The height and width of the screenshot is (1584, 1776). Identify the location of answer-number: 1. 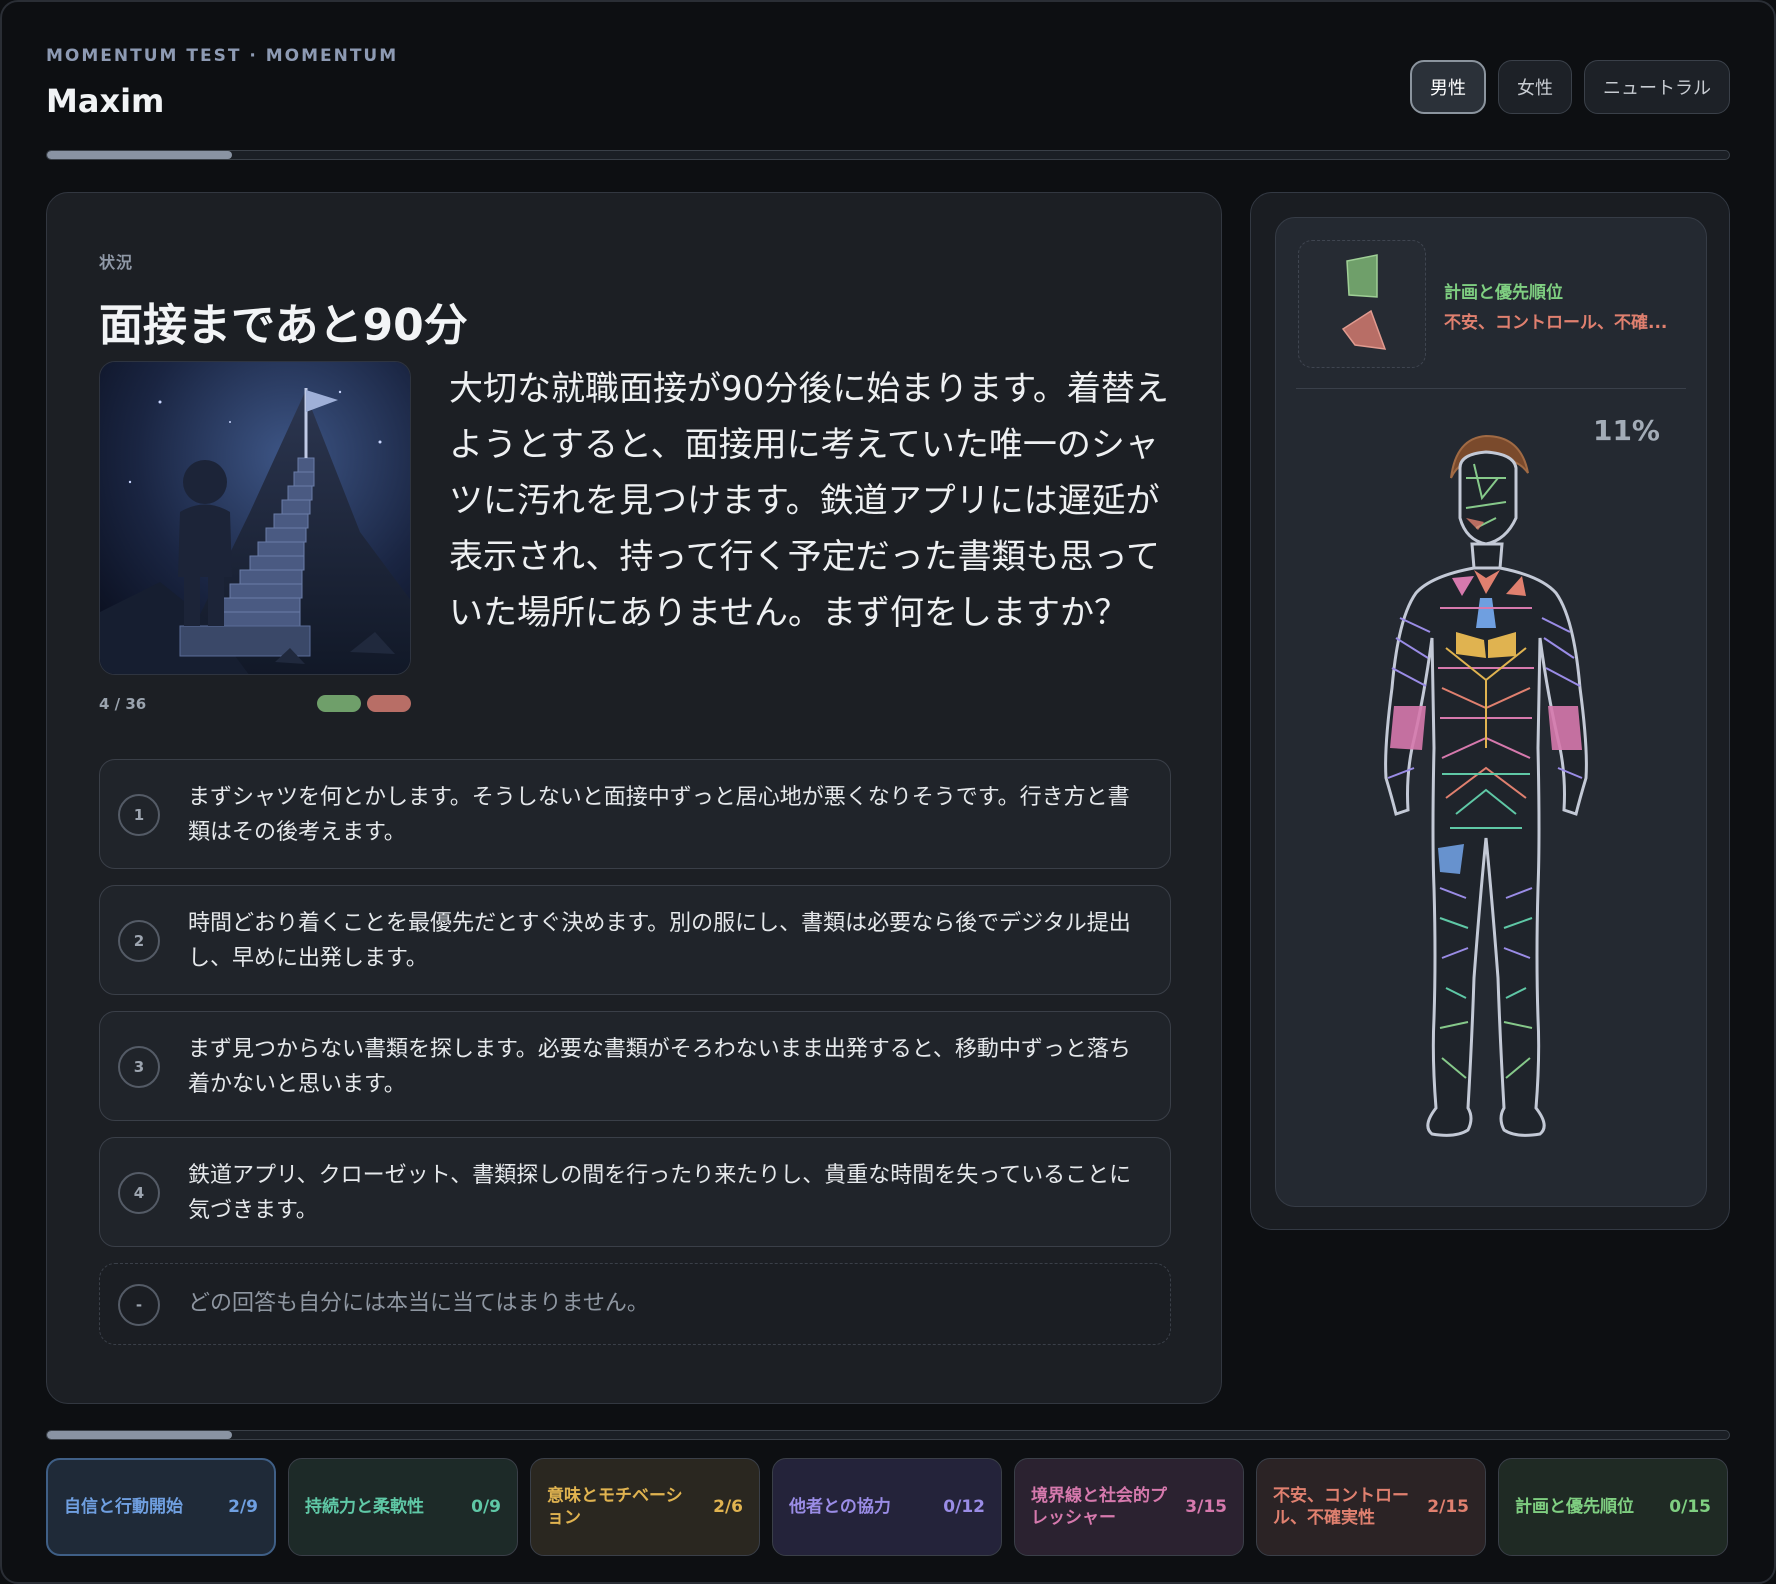
(139, 815).